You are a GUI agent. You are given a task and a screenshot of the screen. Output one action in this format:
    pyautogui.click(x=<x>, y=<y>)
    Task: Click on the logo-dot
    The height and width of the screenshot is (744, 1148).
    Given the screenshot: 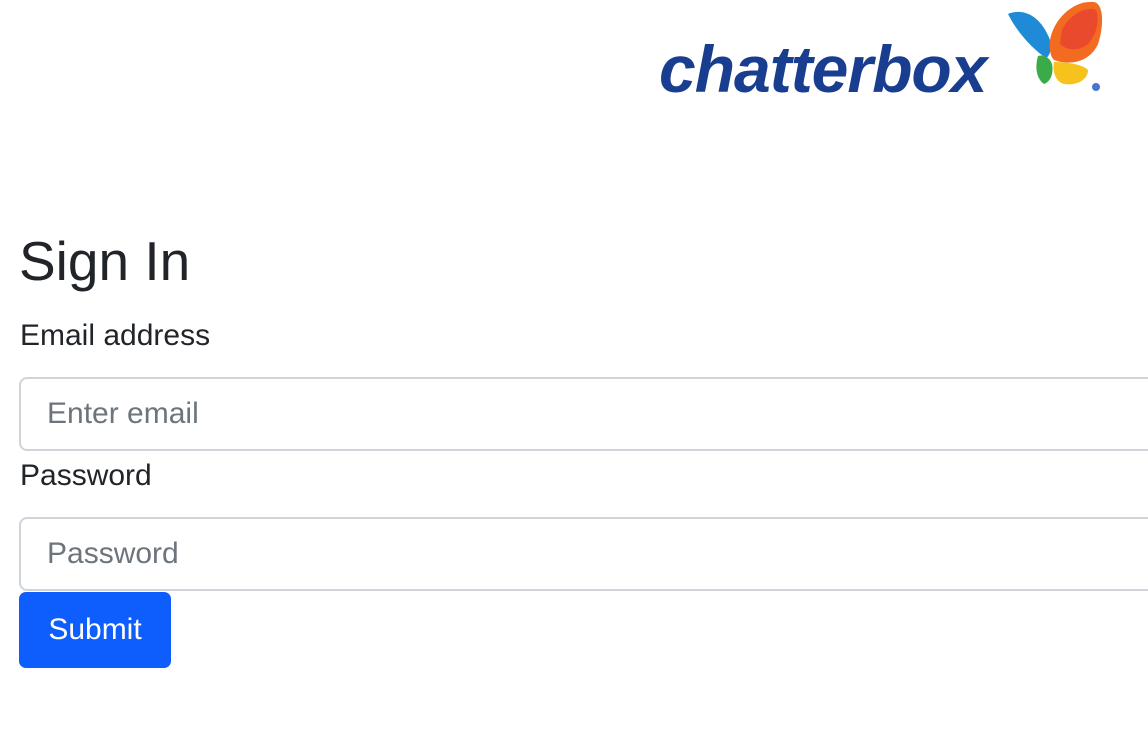 What is the action you would take?
    pyautogui.click(x=1096, y=87)
    